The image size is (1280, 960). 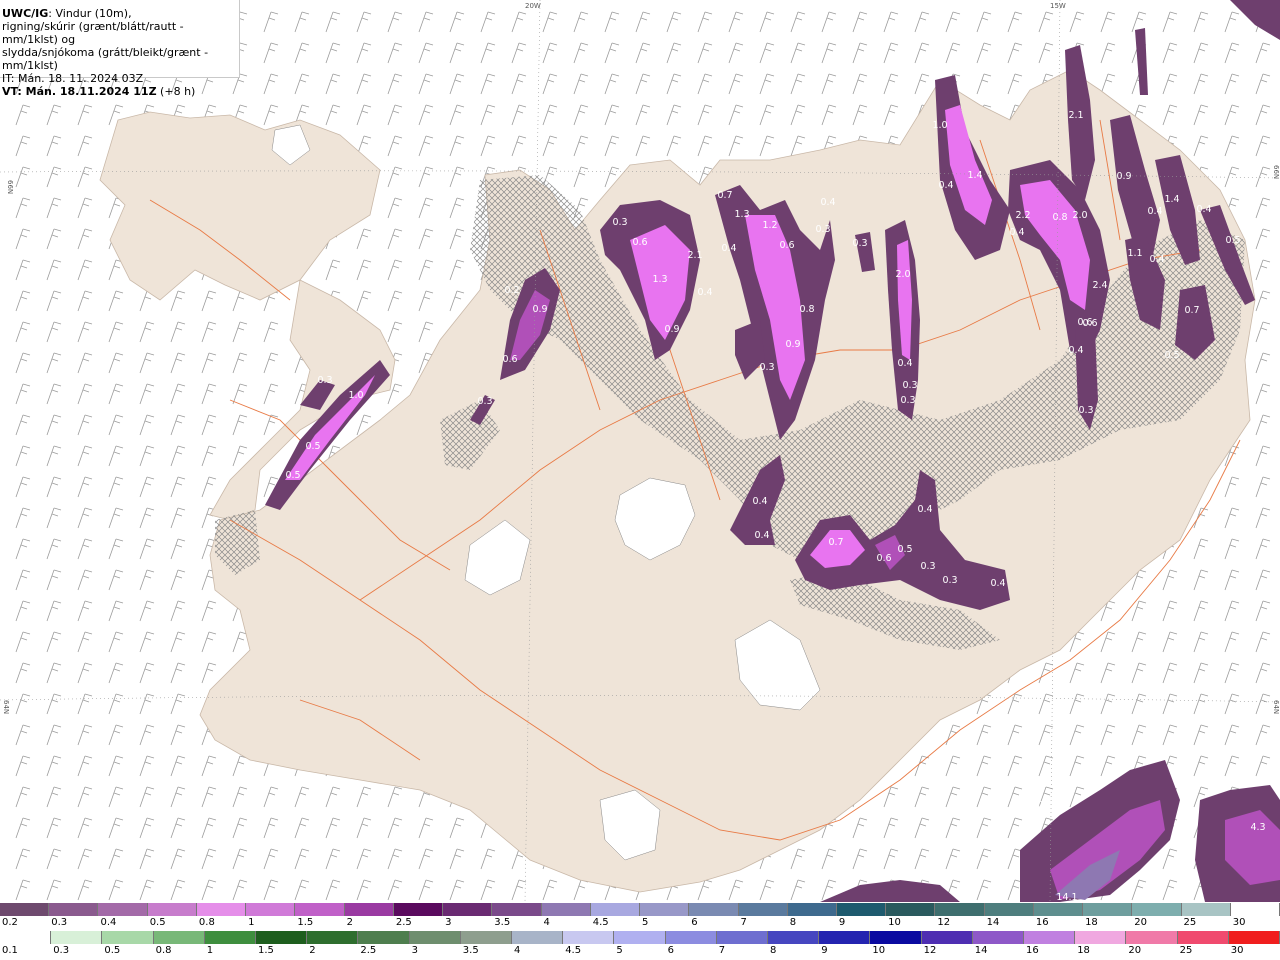 I want to click on legend-label: 25, so click(x=1190, y=922).